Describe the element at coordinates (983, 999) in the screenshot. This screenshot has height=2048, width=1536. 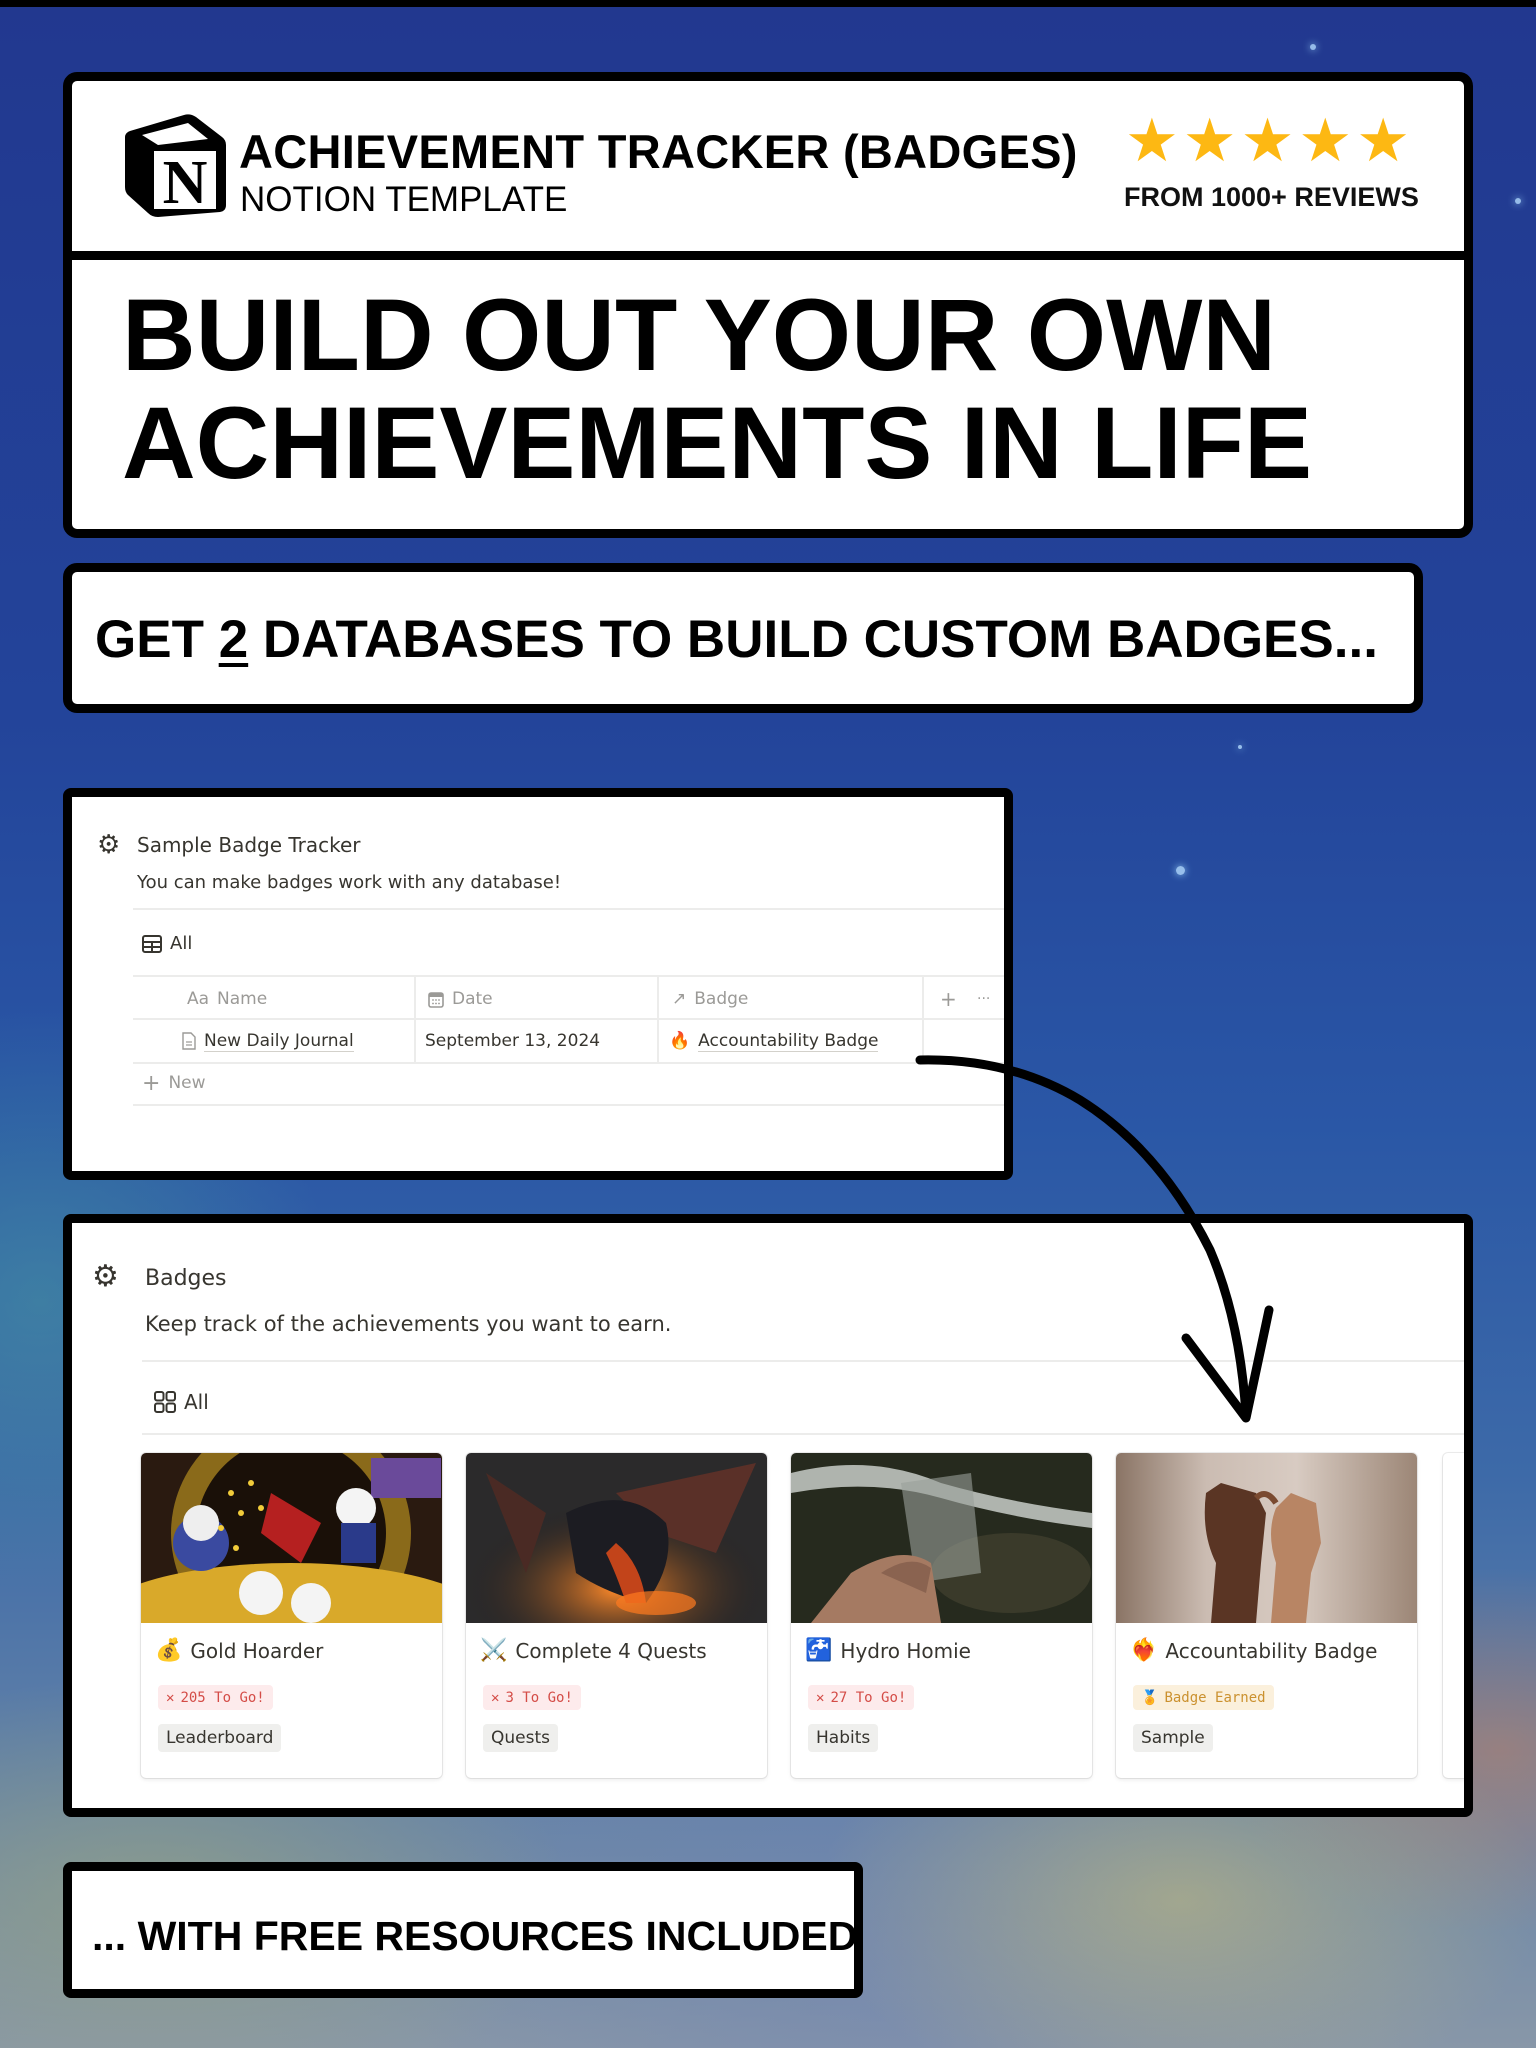
I see `more-options-button: ···` at that location.